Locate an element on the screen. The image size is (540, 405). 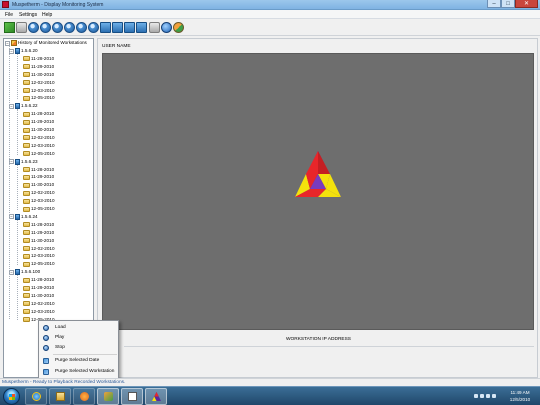
date-label: 12-02-2010 is located at coordinates (43, 193).